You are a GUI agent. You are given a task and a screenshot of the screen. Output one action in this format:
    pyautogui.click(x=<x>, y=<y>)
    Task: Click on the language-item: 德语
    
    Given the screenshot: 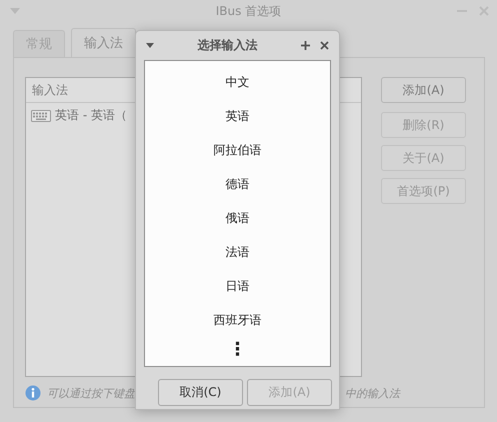 What is the action you would take?
    pyautogui.click(x=237, y=184)
    